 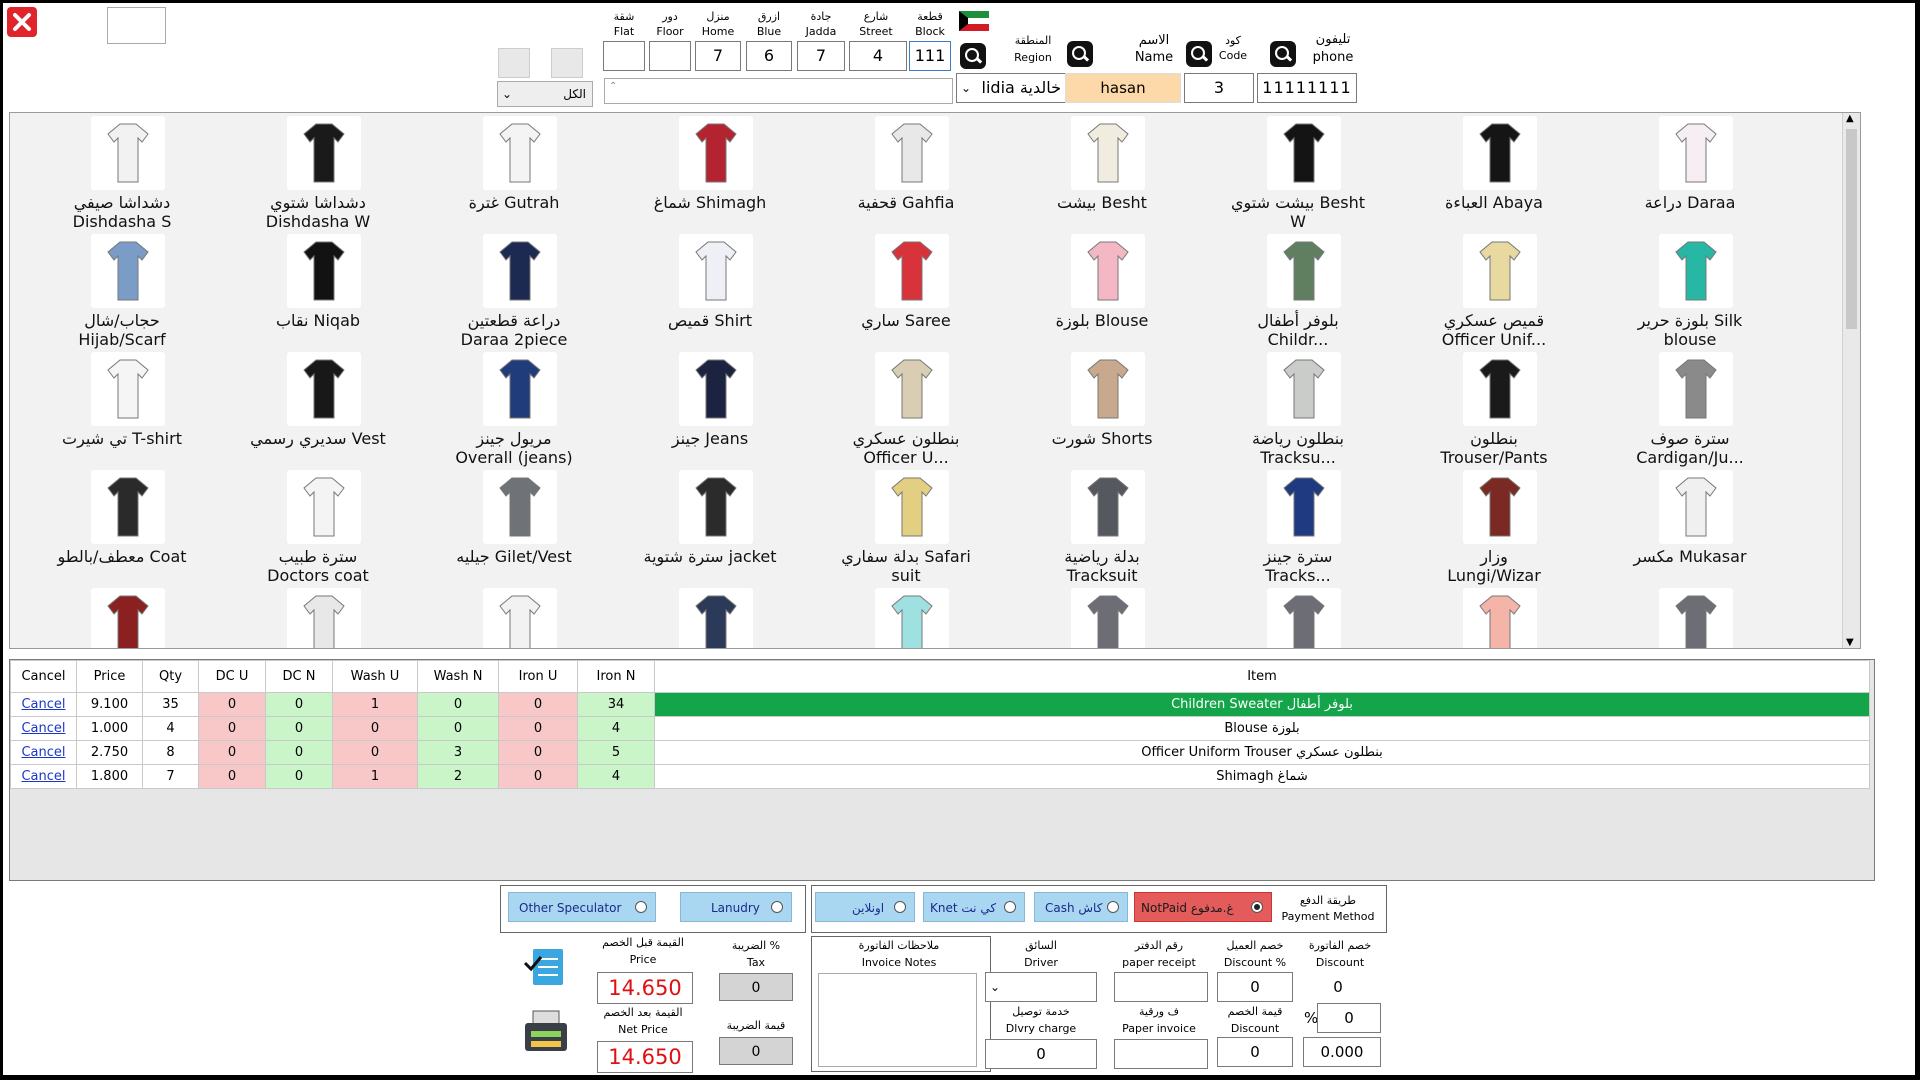 What do you see at coordinates (1041, 1054) in the screenshot?
I see `delivery-charge-input: 0` at bounding box center [1041, 1054].